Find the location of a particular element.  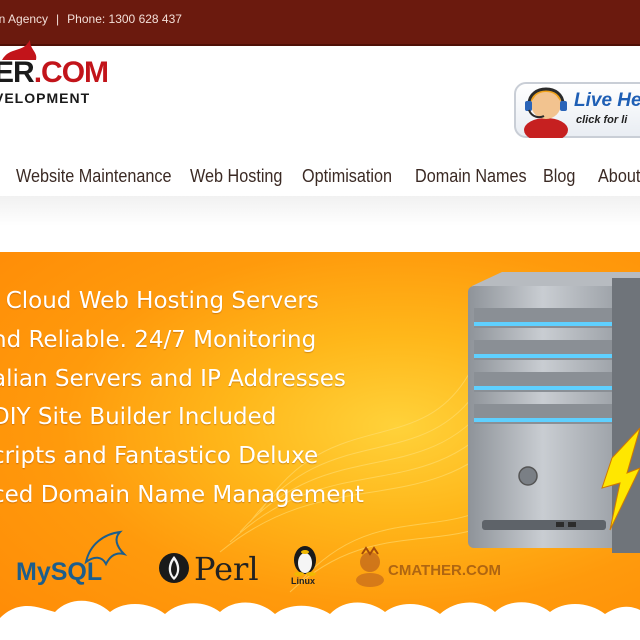

feature-line: l Cloud Web Hosting Servers is located at coordinates (159, 301).